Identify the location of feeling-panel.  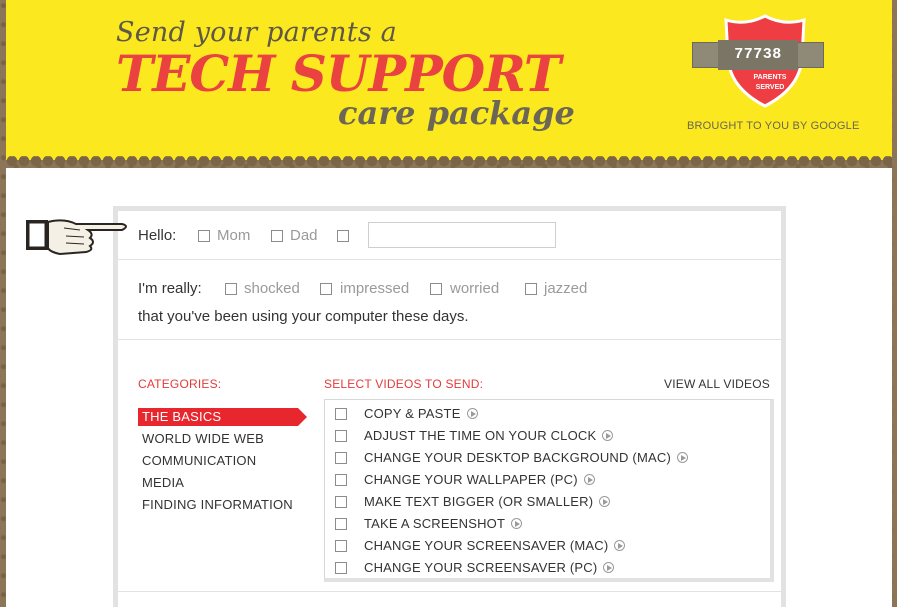
(449, 302).